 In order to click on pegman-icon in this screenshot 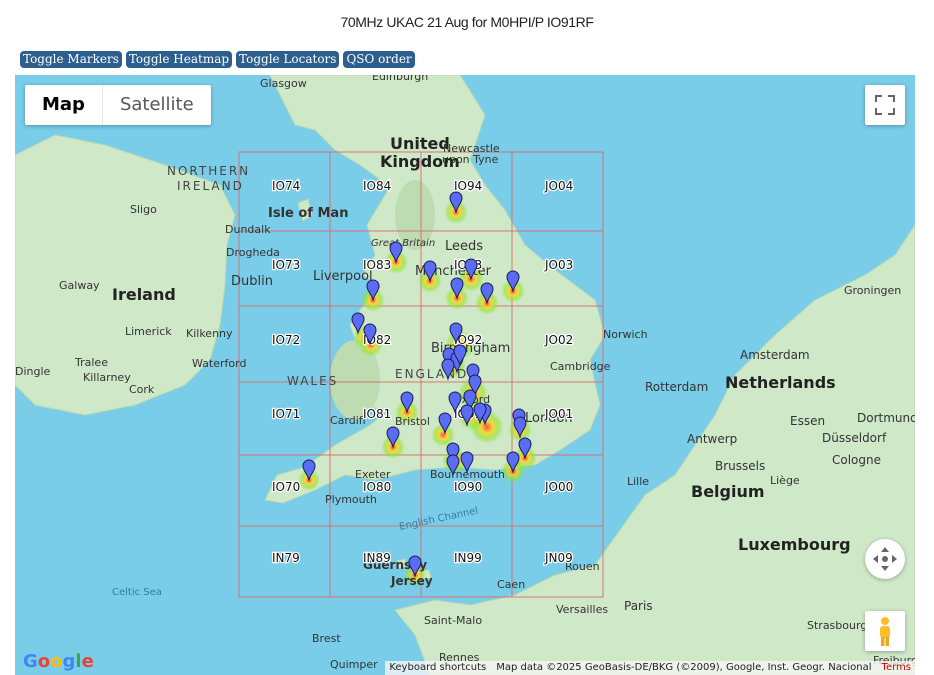, I will do `click(885, 631)`.